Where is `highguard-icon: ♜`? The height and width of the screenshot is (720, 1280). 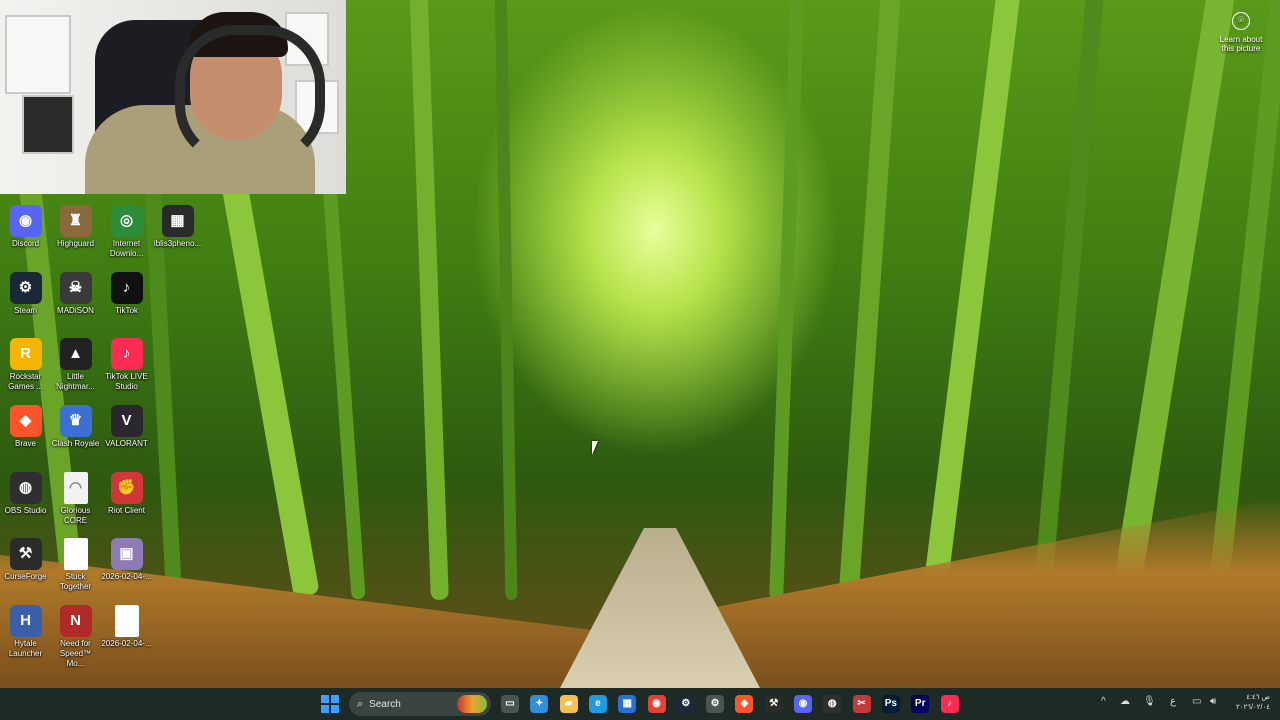 highguard-icon: ♜ is located at coordinates (75, 221).